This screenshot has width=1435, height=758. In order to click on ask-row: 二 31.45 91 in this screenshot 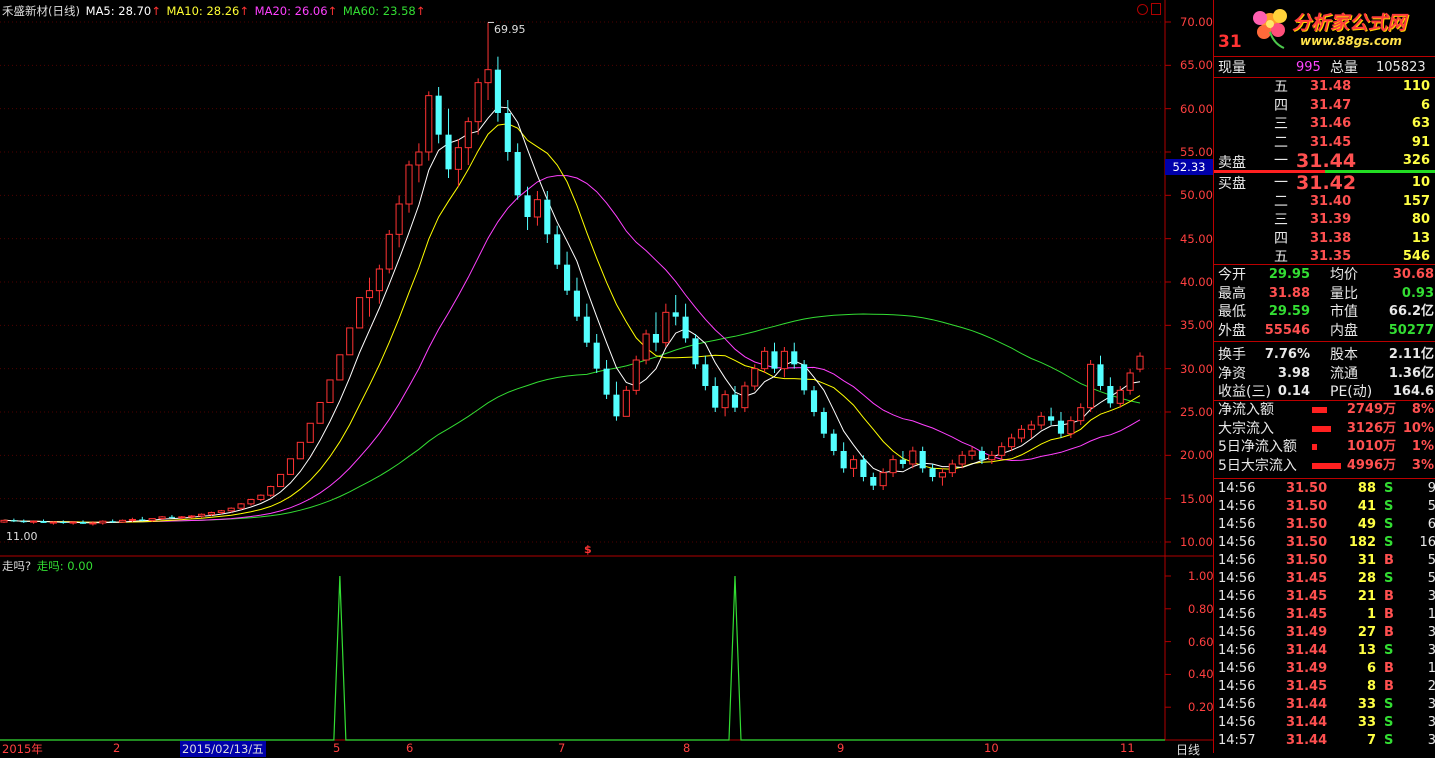, I will do `click(1324, 143)`.